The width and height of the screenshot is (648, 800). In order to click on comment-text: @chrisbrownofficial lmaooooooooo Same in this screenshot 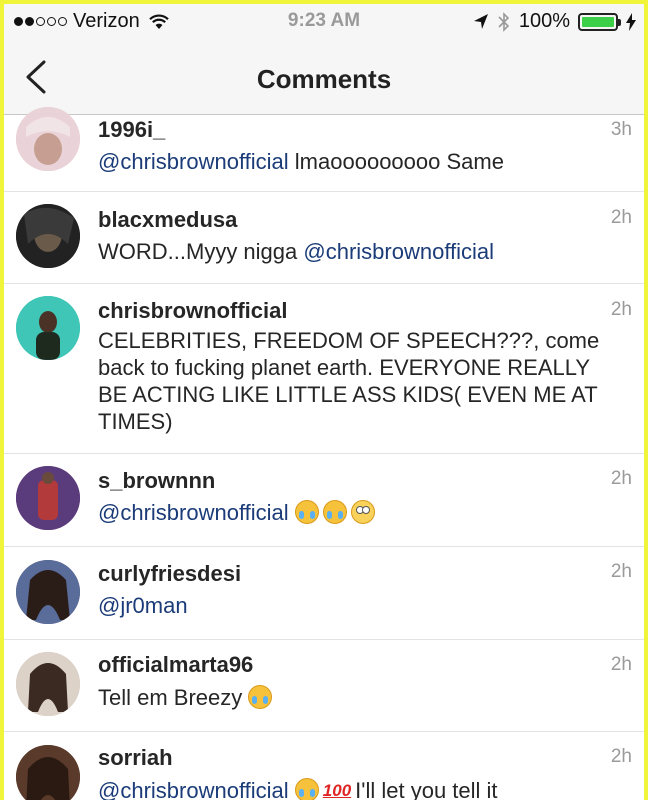, I will do `click(361, 161)`.